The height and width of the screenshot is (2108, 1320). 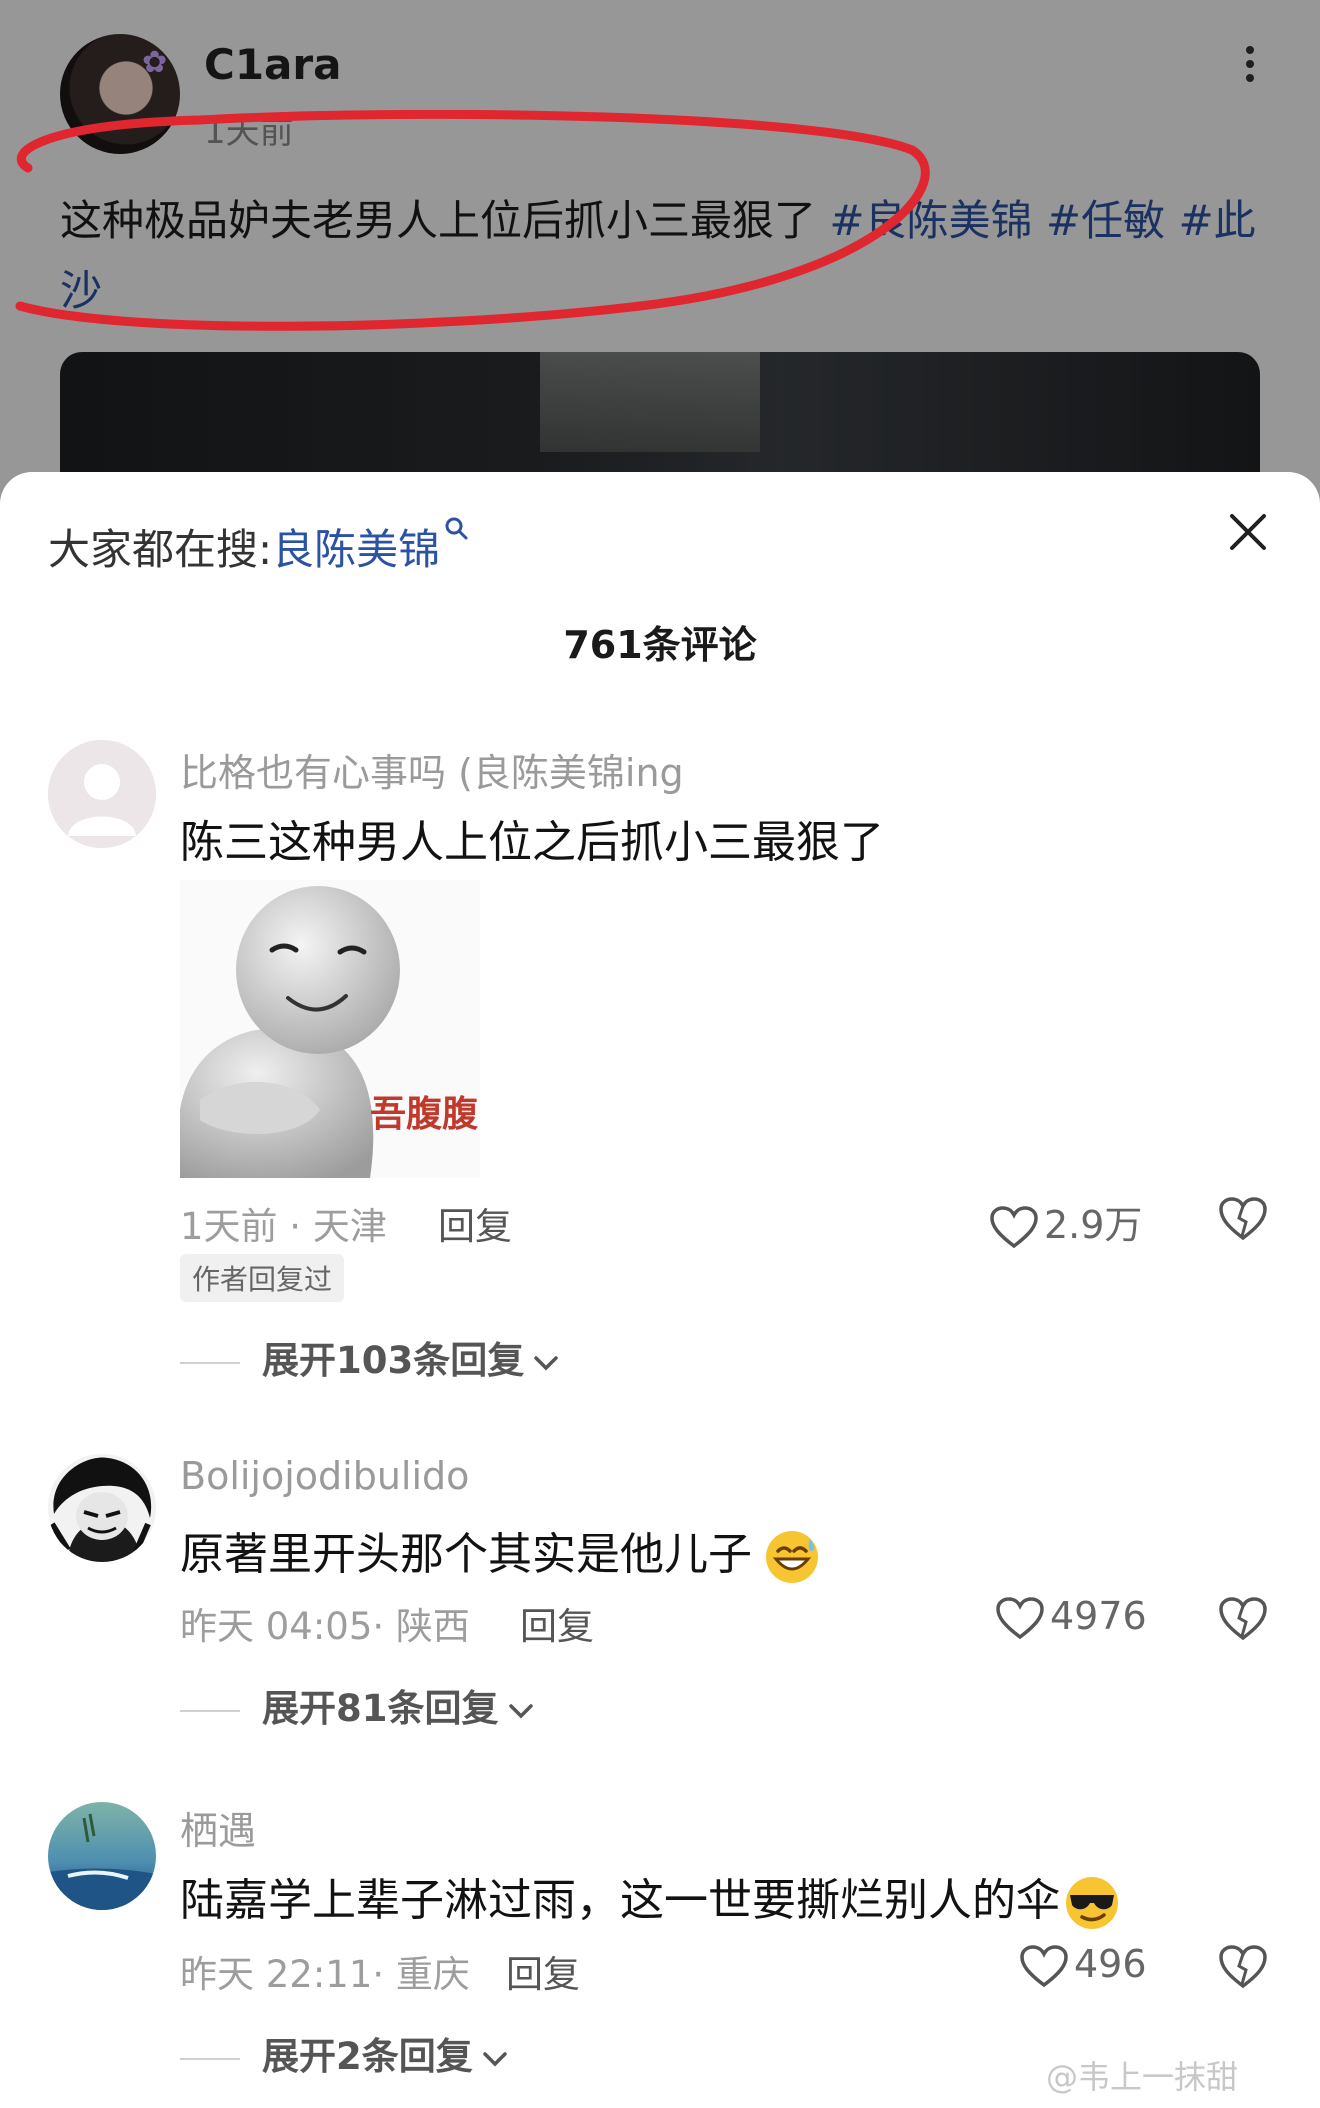 I want to click on expand-replies-button: 展开103条回复, so click(x=370, y=1357).